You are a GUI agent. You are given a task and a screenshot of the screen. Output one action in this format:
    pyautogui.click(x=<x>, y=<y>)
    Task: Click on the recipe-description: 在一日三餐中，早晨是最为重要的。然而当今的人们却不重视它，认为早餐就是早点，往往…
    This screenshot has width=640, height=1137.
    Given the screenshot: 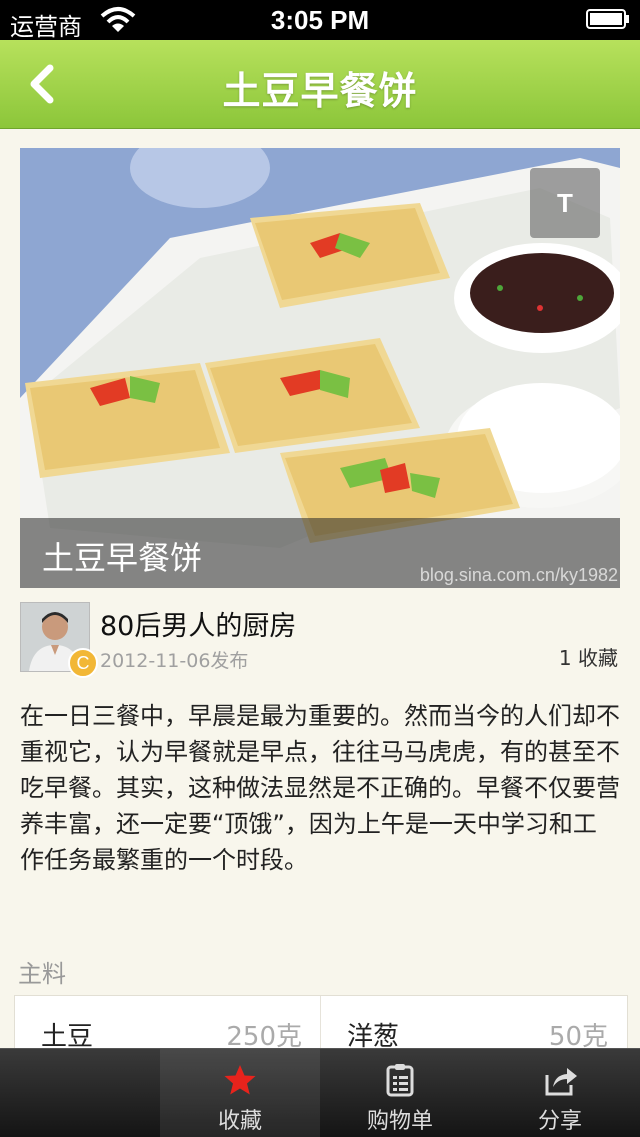 What is the action you would take?
    pyautogui.click(x=320, y=788)
    